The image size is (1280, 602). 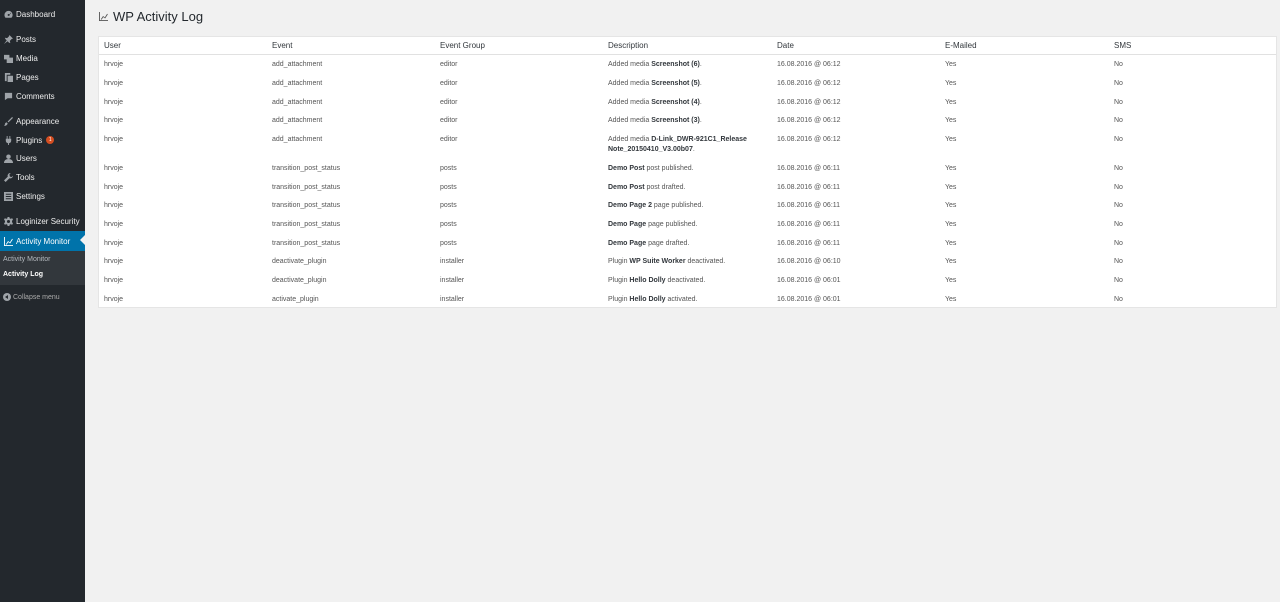 What do you see at coordinates (6, 297) in the screenshot?
I see `collapse-icon` at bounding box center [6, 297].